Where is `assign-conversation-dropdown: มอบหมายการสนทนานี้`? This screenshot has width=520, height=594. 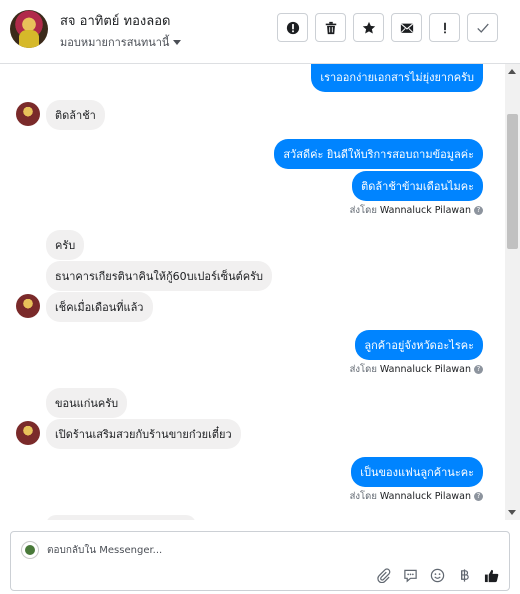
assign-conversation-dropdown: มอบหมายการสนทนานี้ is located at coordinates (121, 42).